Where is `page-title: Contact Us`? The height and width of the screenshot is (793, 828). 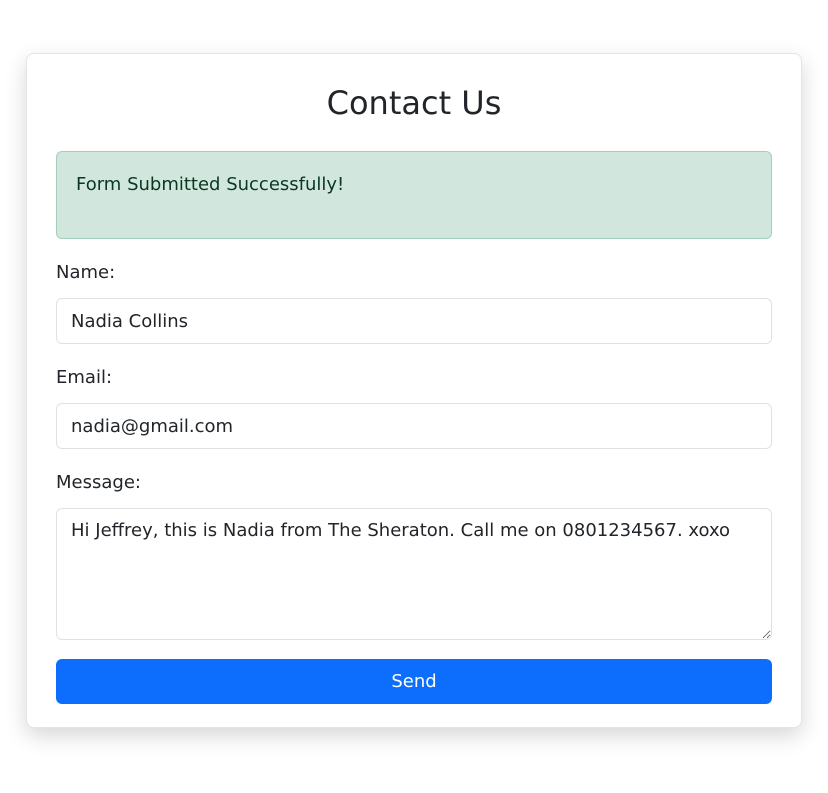
page-title: Contact Us is located at coordinates (414, 103).